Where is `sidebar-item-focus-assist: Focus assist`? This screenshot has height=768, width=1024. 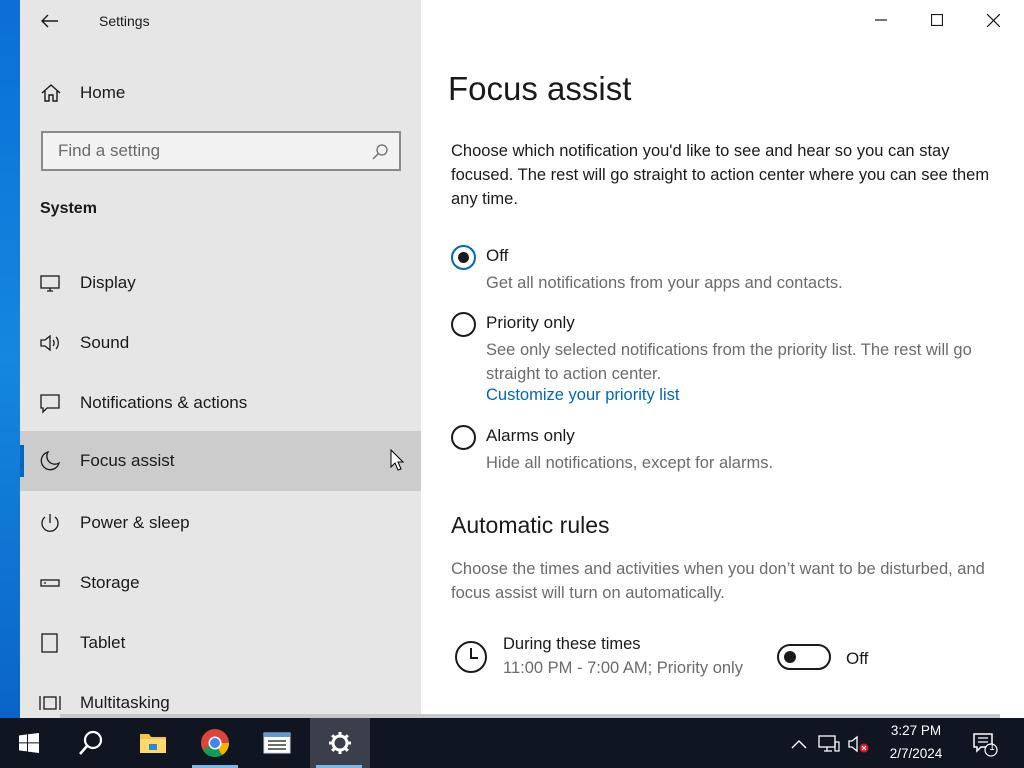 sidebar-item-focus-assist: Focus assist is located at coordinates (220, 461).